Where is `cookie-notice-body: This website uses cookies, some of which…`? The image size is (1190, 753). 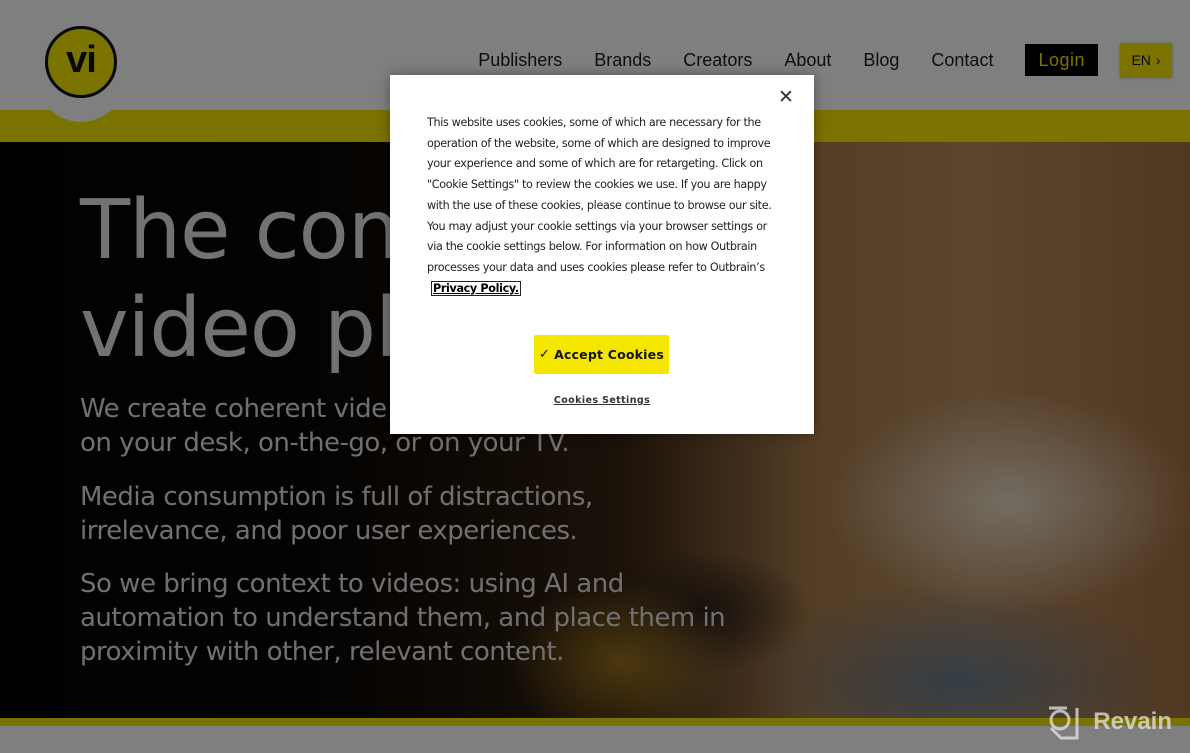 cookie-notice-body: This website uses cookies, some of which… is located at coordinates (599, 195).